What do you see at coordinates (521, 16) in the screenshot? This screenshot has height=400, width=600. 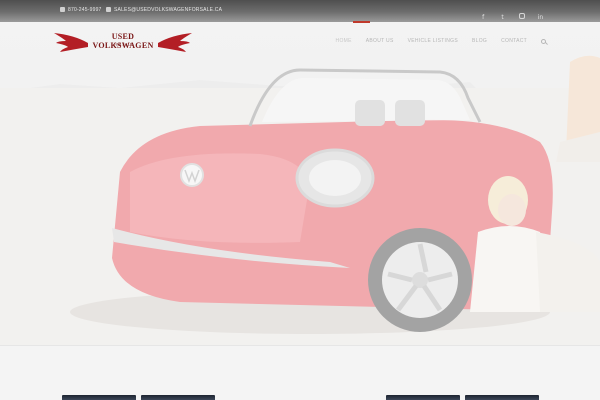 I see `instagram-icon` at bounding box center [521, 16].